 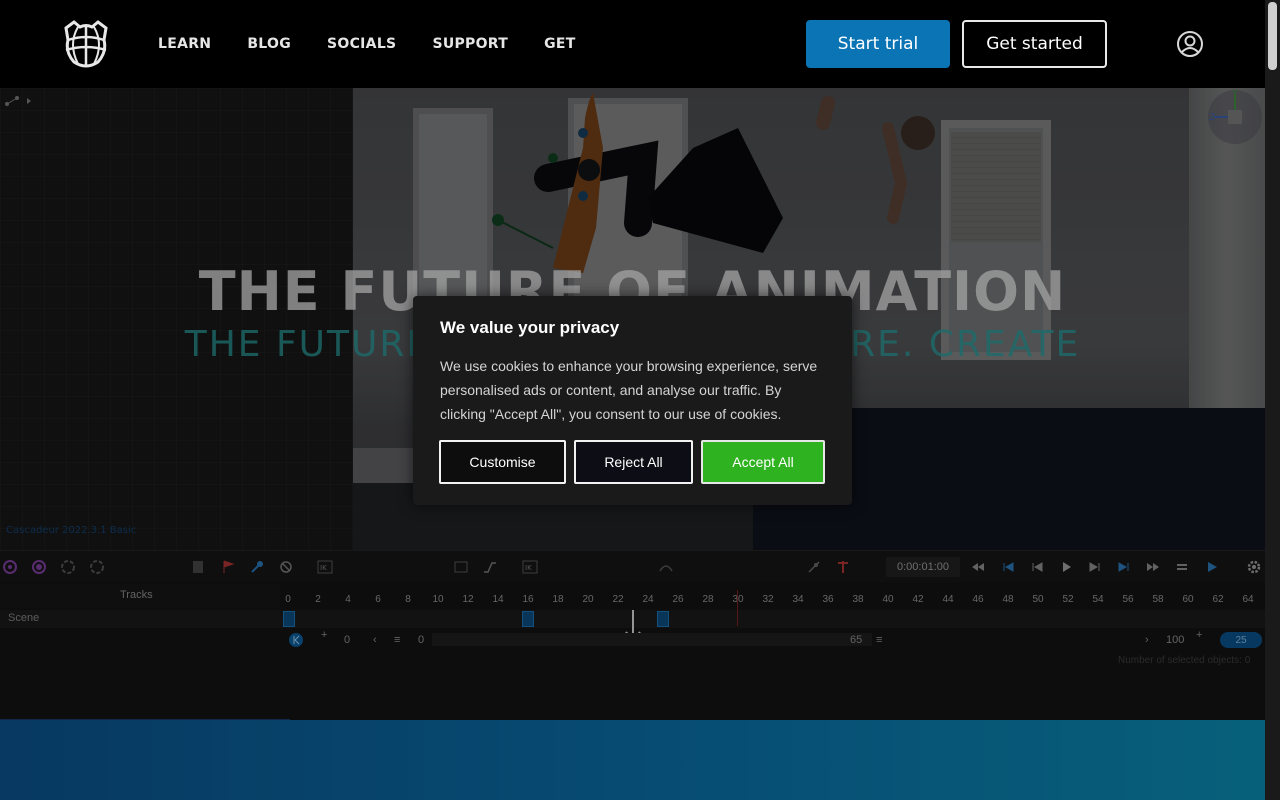 I want to click on orientation-gizmo-icon: Y Z, so click(x=1235, y=117).